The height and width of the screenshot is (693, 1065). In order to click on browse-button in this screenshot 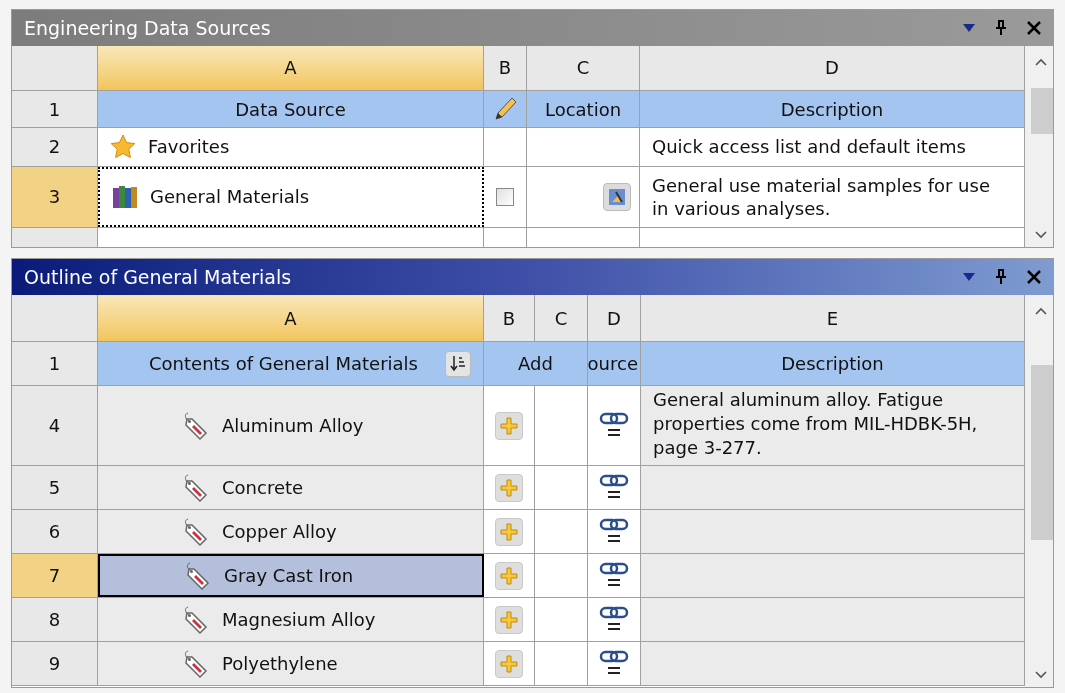, I will do `click(617, 196)`.